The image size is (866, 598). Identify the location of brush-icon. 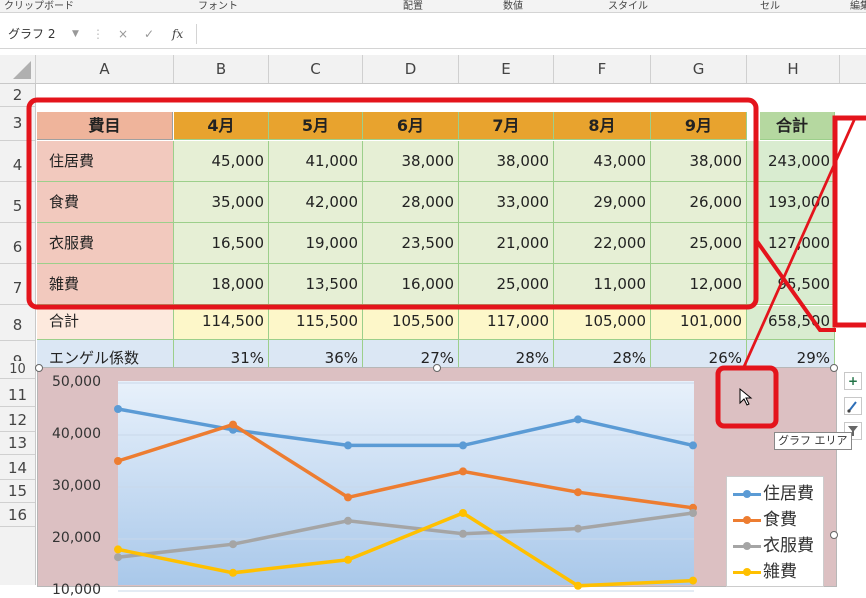
(852, 407).